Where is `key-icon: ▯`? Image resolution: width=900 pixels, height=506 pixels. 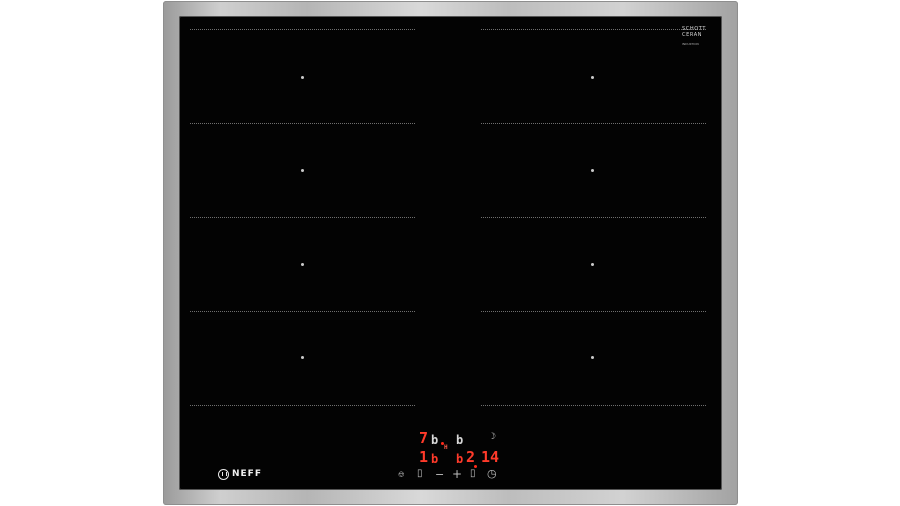 key-icon: ▯ is located at coordinates (420, 474).